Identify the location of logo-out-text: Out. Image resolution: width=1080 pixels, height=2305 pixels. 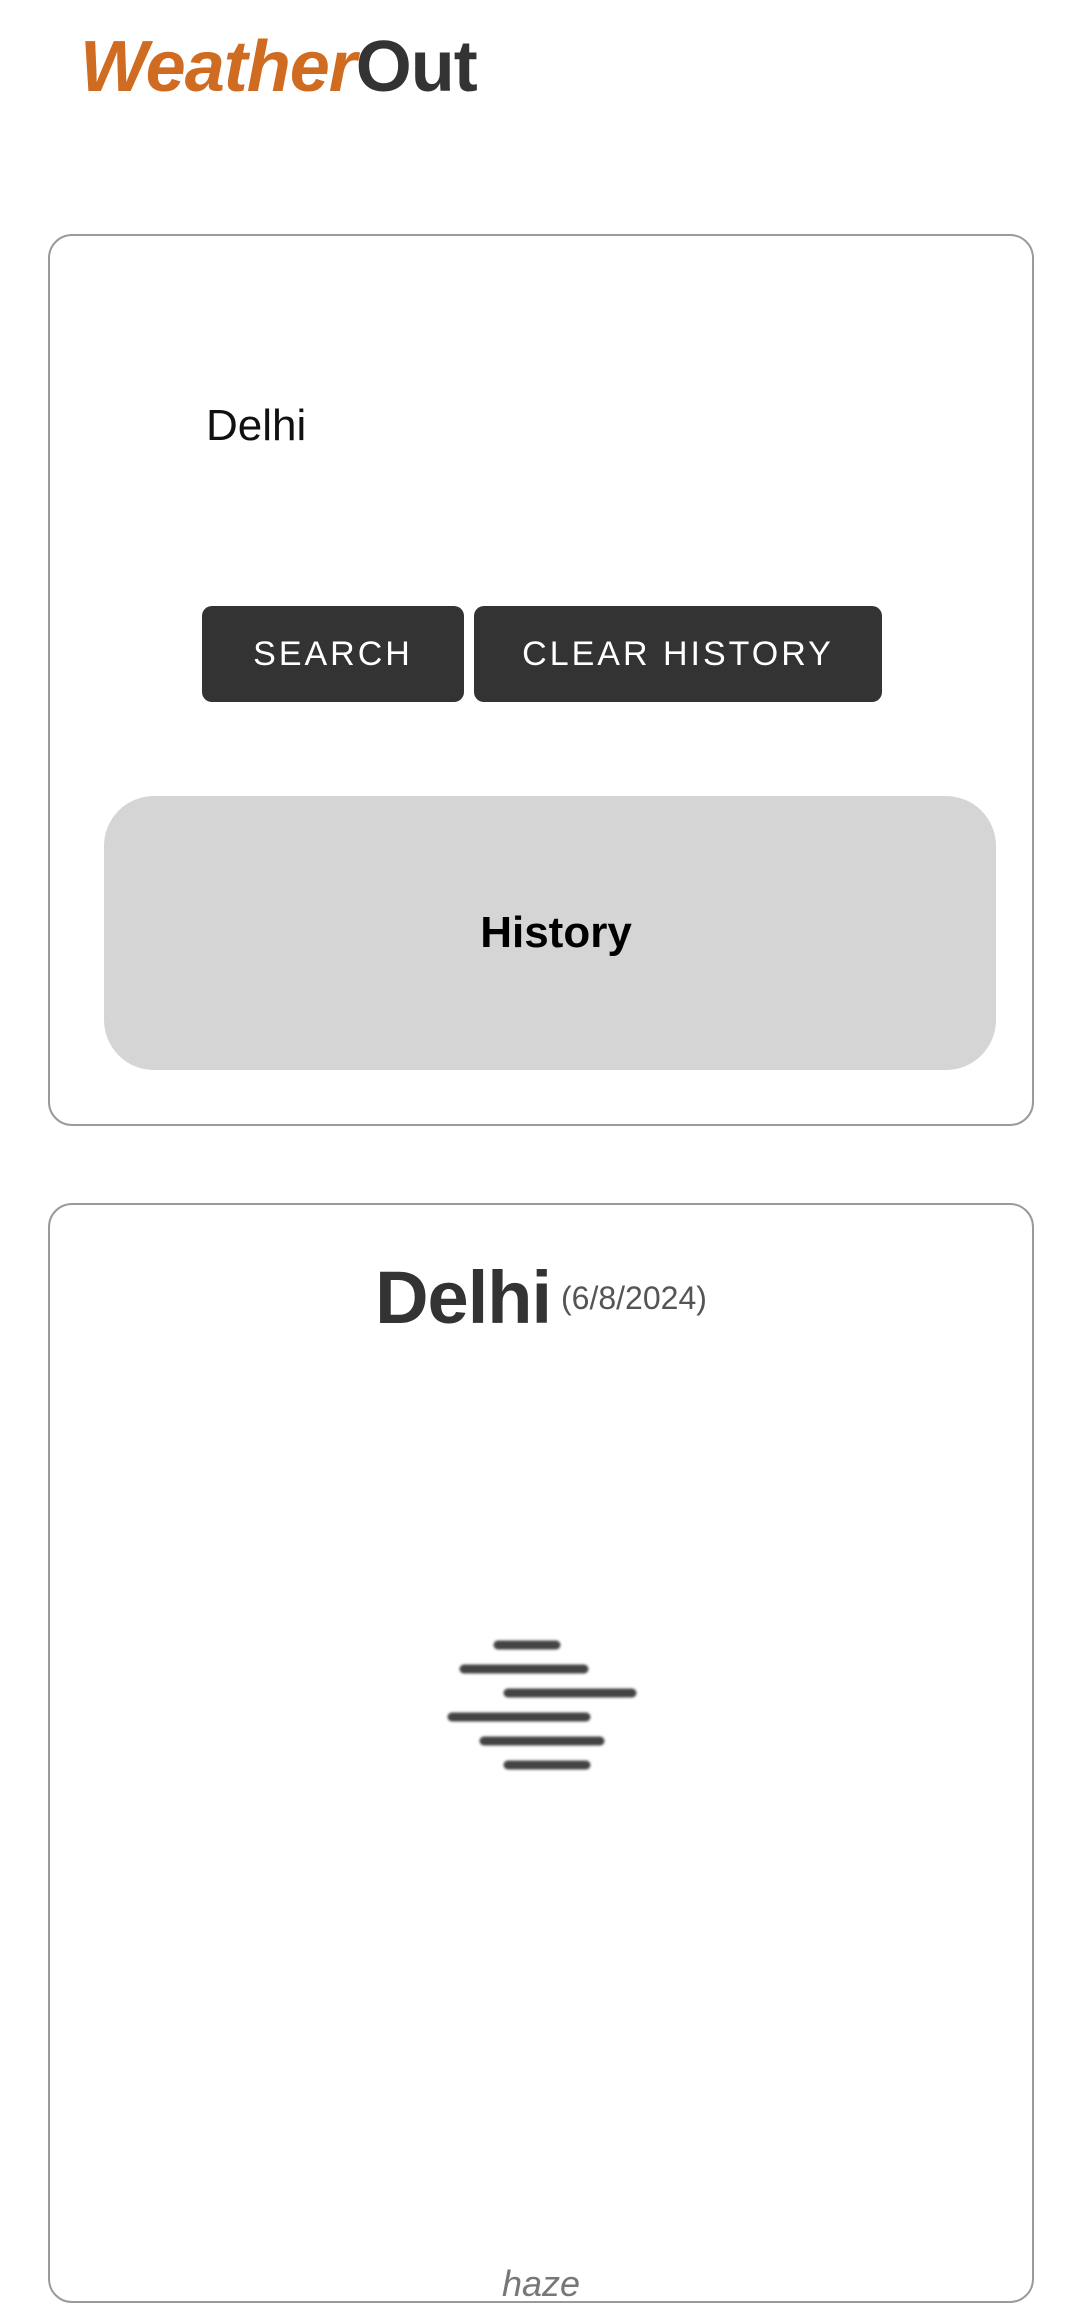
(416, 67).